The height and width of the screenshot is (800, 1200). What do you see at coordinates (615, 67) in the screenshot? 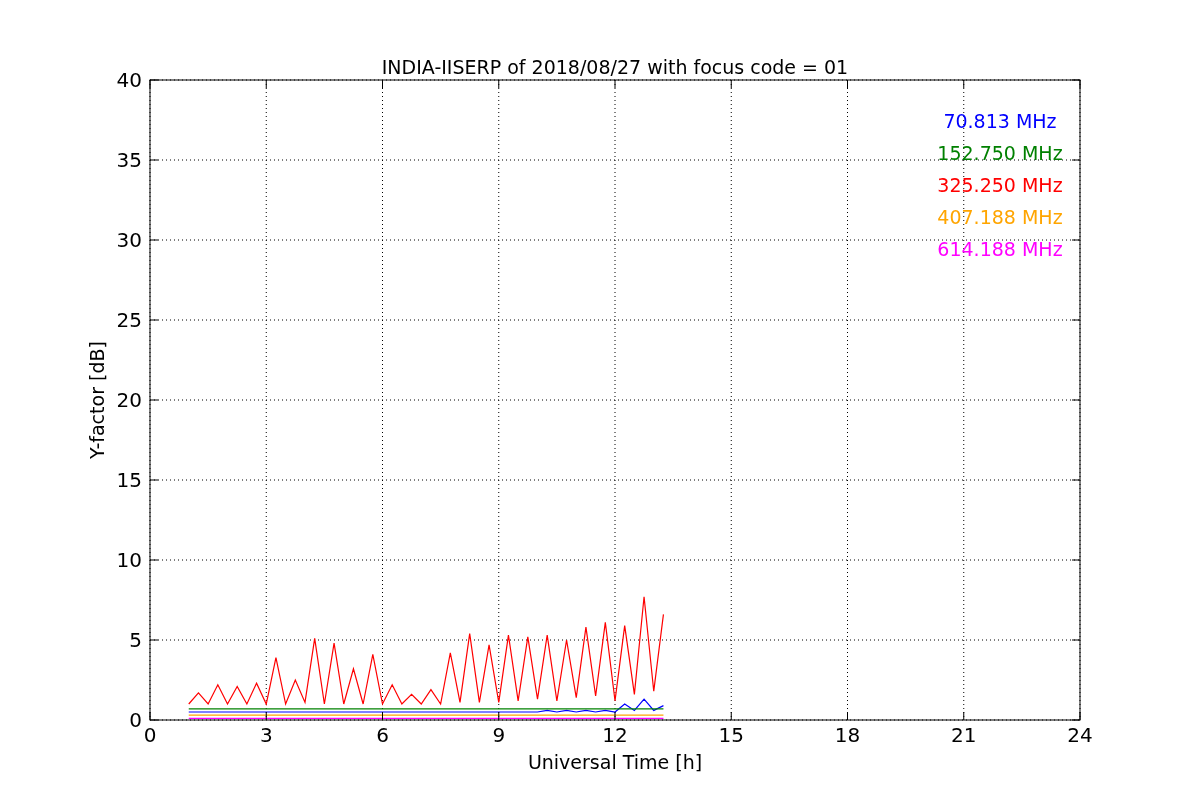
I see `chart-title: INDIA-IISERP of 2018/08/27 with focus code = 01` at bounding box center [615, 67].